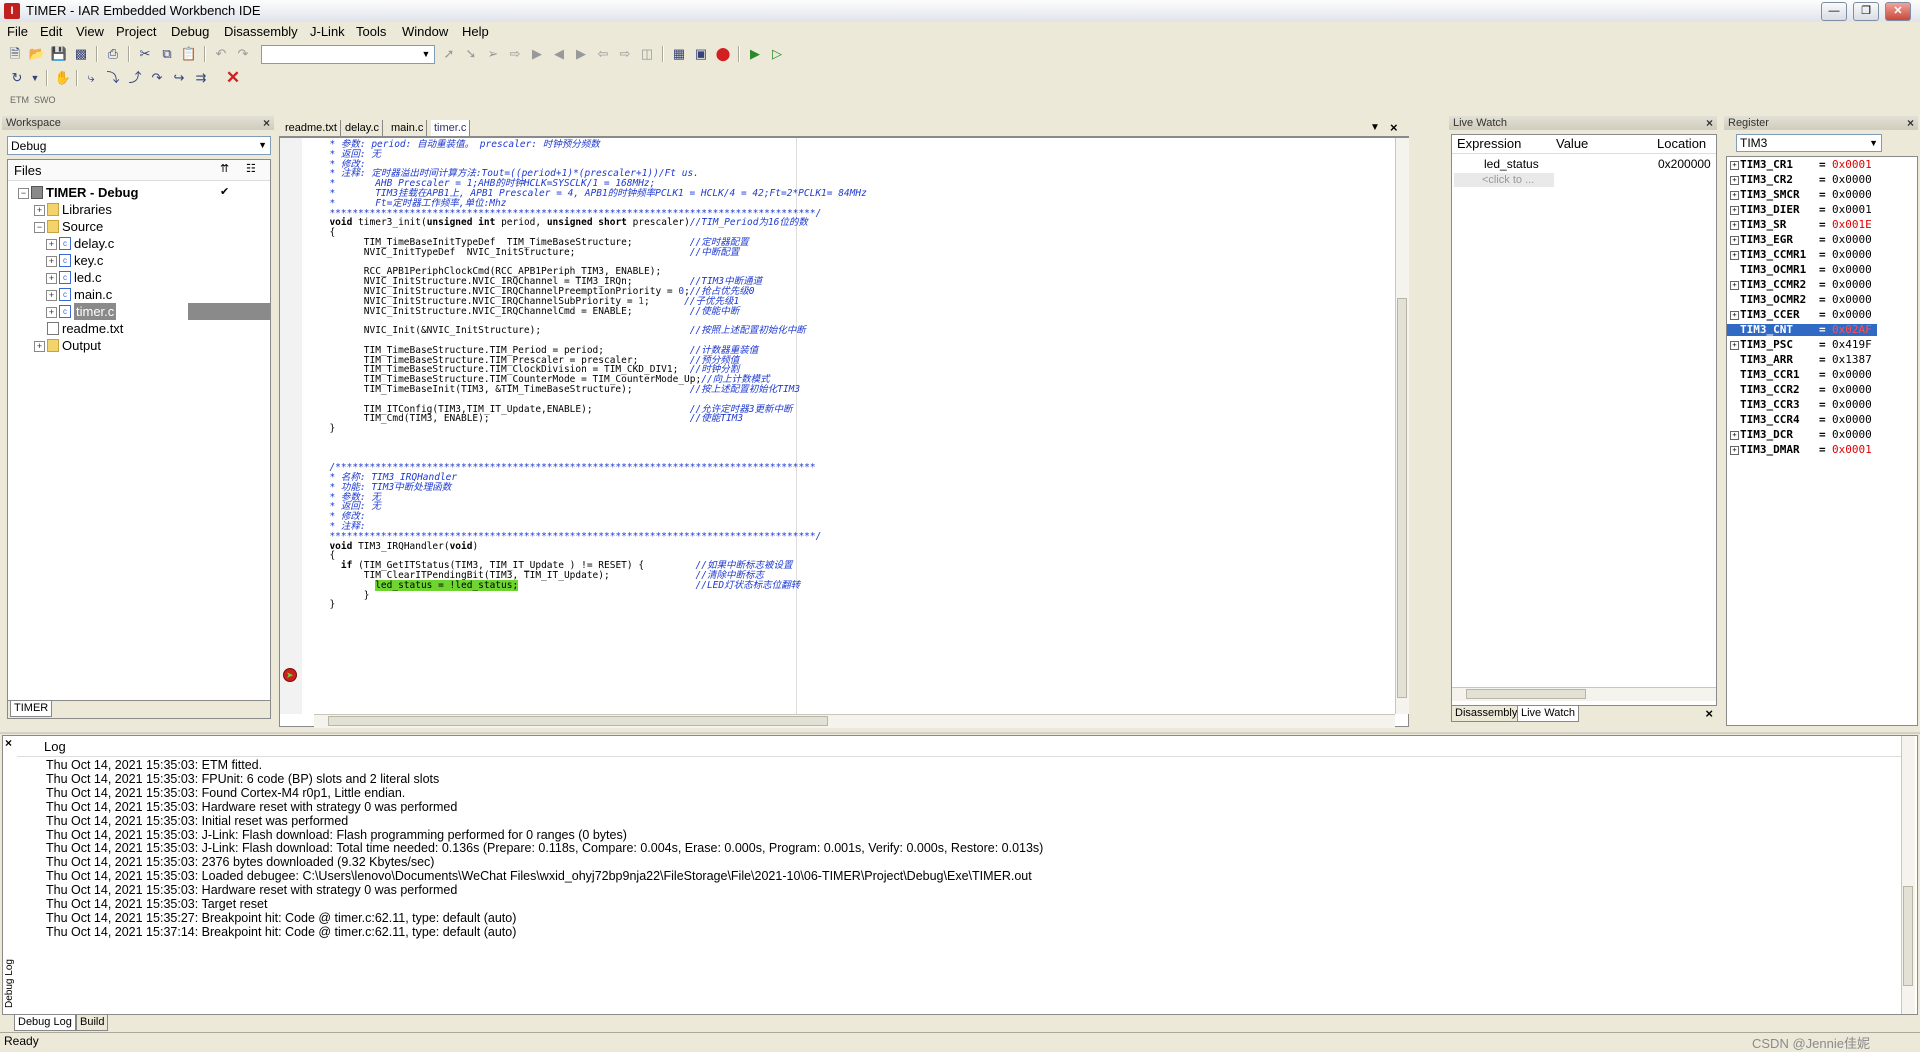 The width and height of the screenshot is (1920, 1052). Describe the element at coordinates (1802, 209) in the screenshot. I see `register-row: + TIM3_DIER = 0x0001` at that location.